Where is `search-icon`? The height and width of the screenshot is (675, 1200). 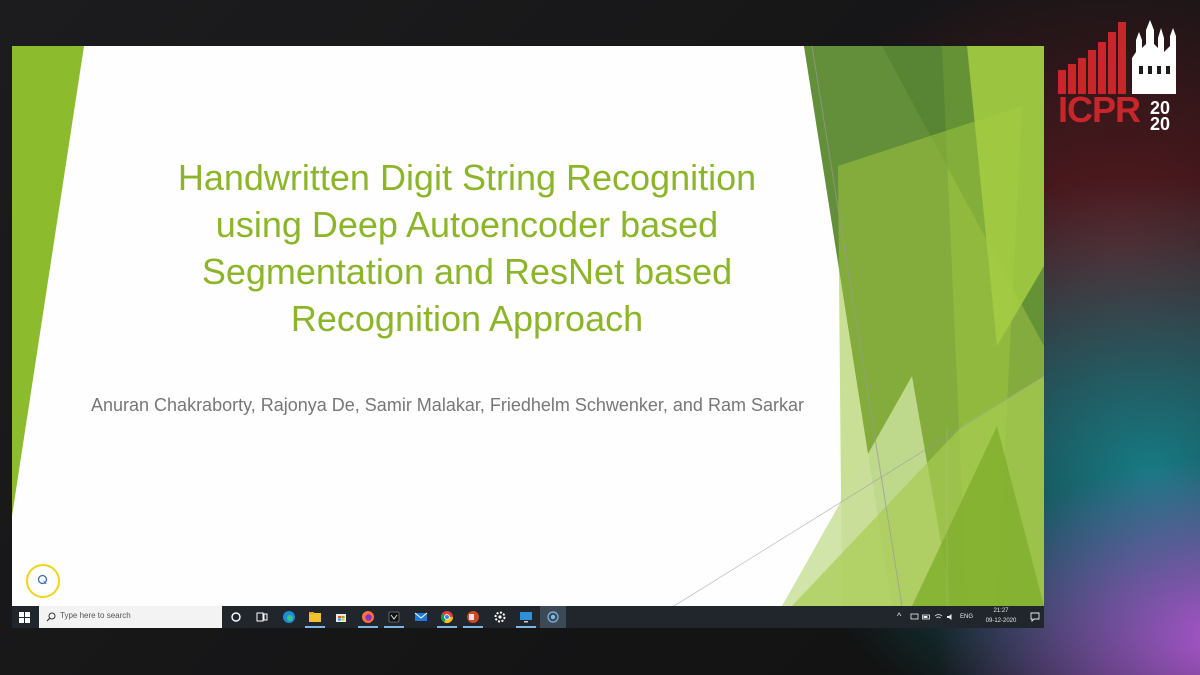
search-icon is located at coordinates (51, 617).